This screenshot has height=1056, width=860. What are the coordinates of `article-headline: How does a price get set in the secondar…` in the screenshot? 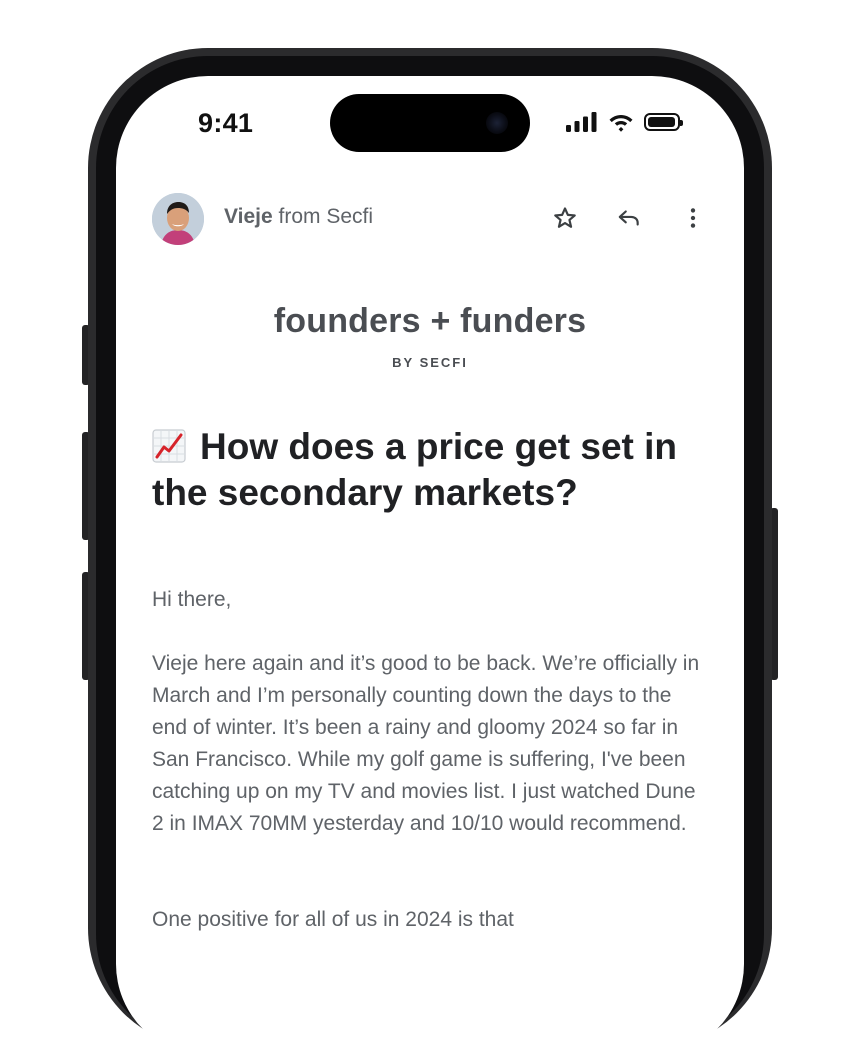 It's located at (432, 470).